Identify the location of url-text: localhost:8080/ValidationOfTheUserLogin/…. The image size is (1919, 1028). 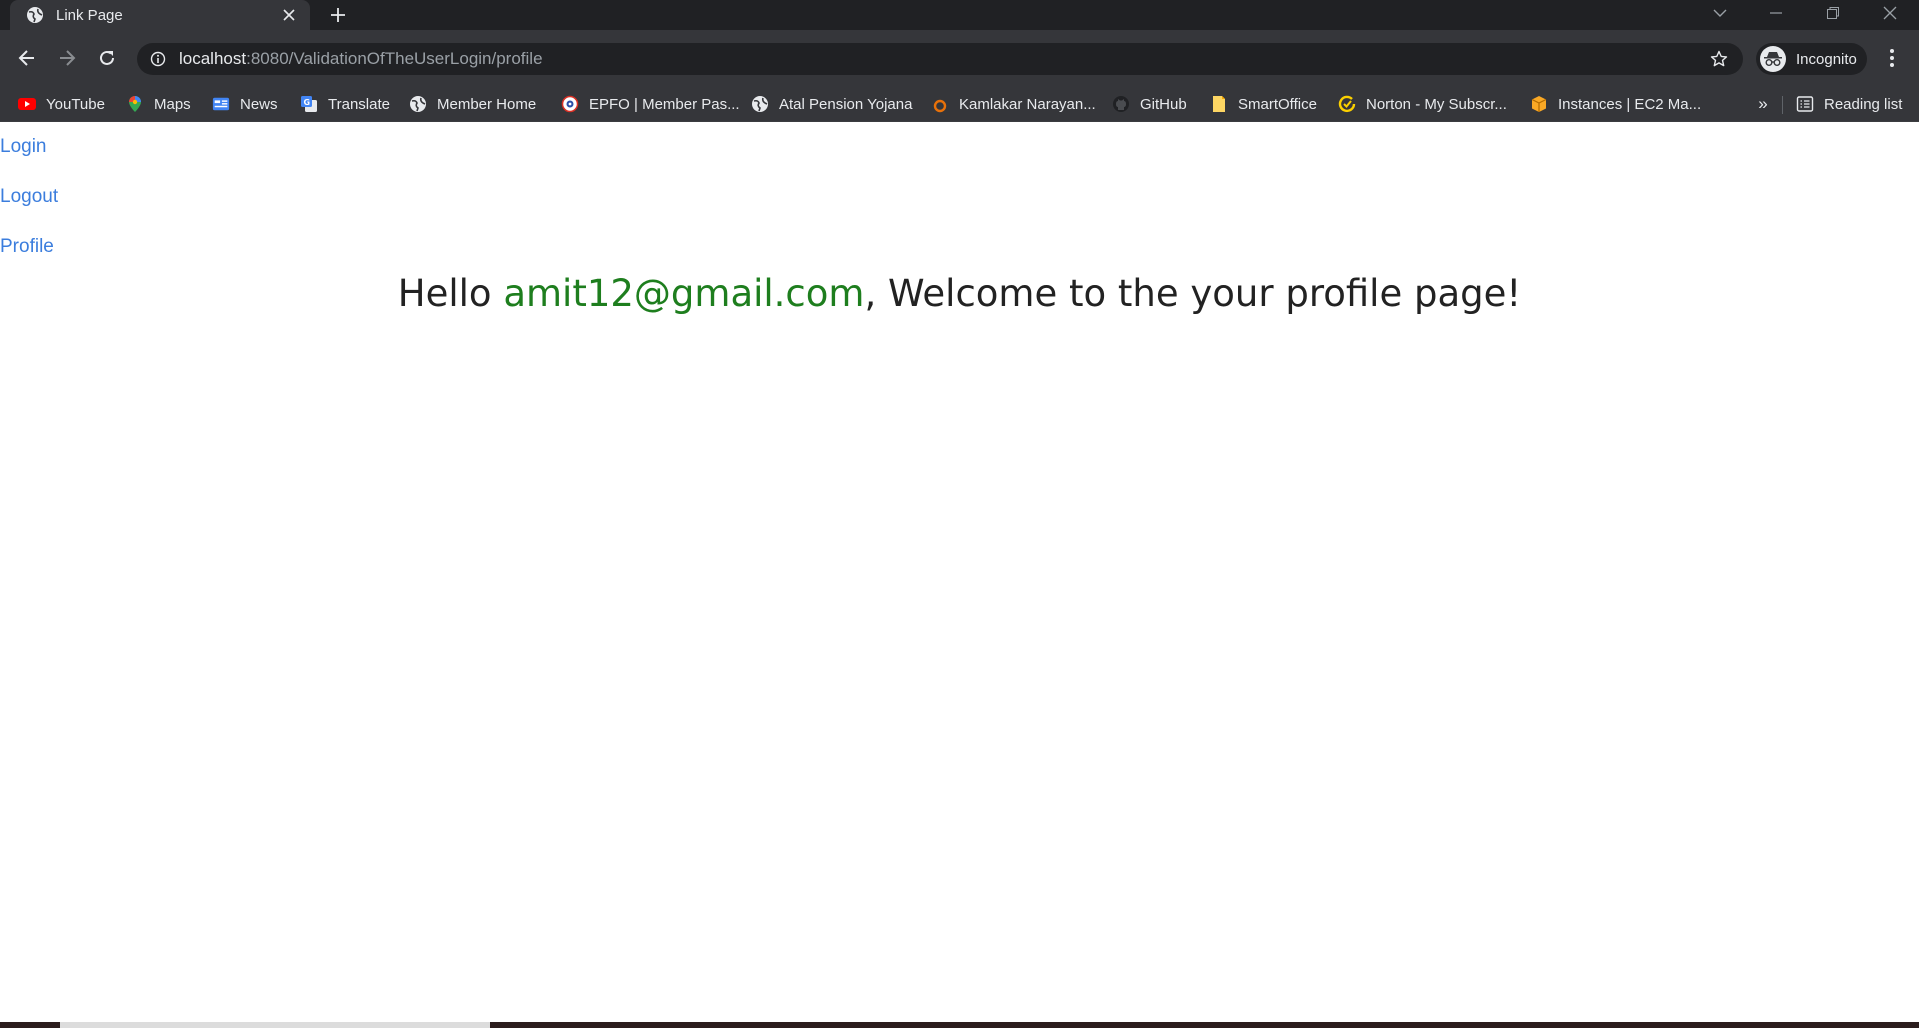
(943, 59).